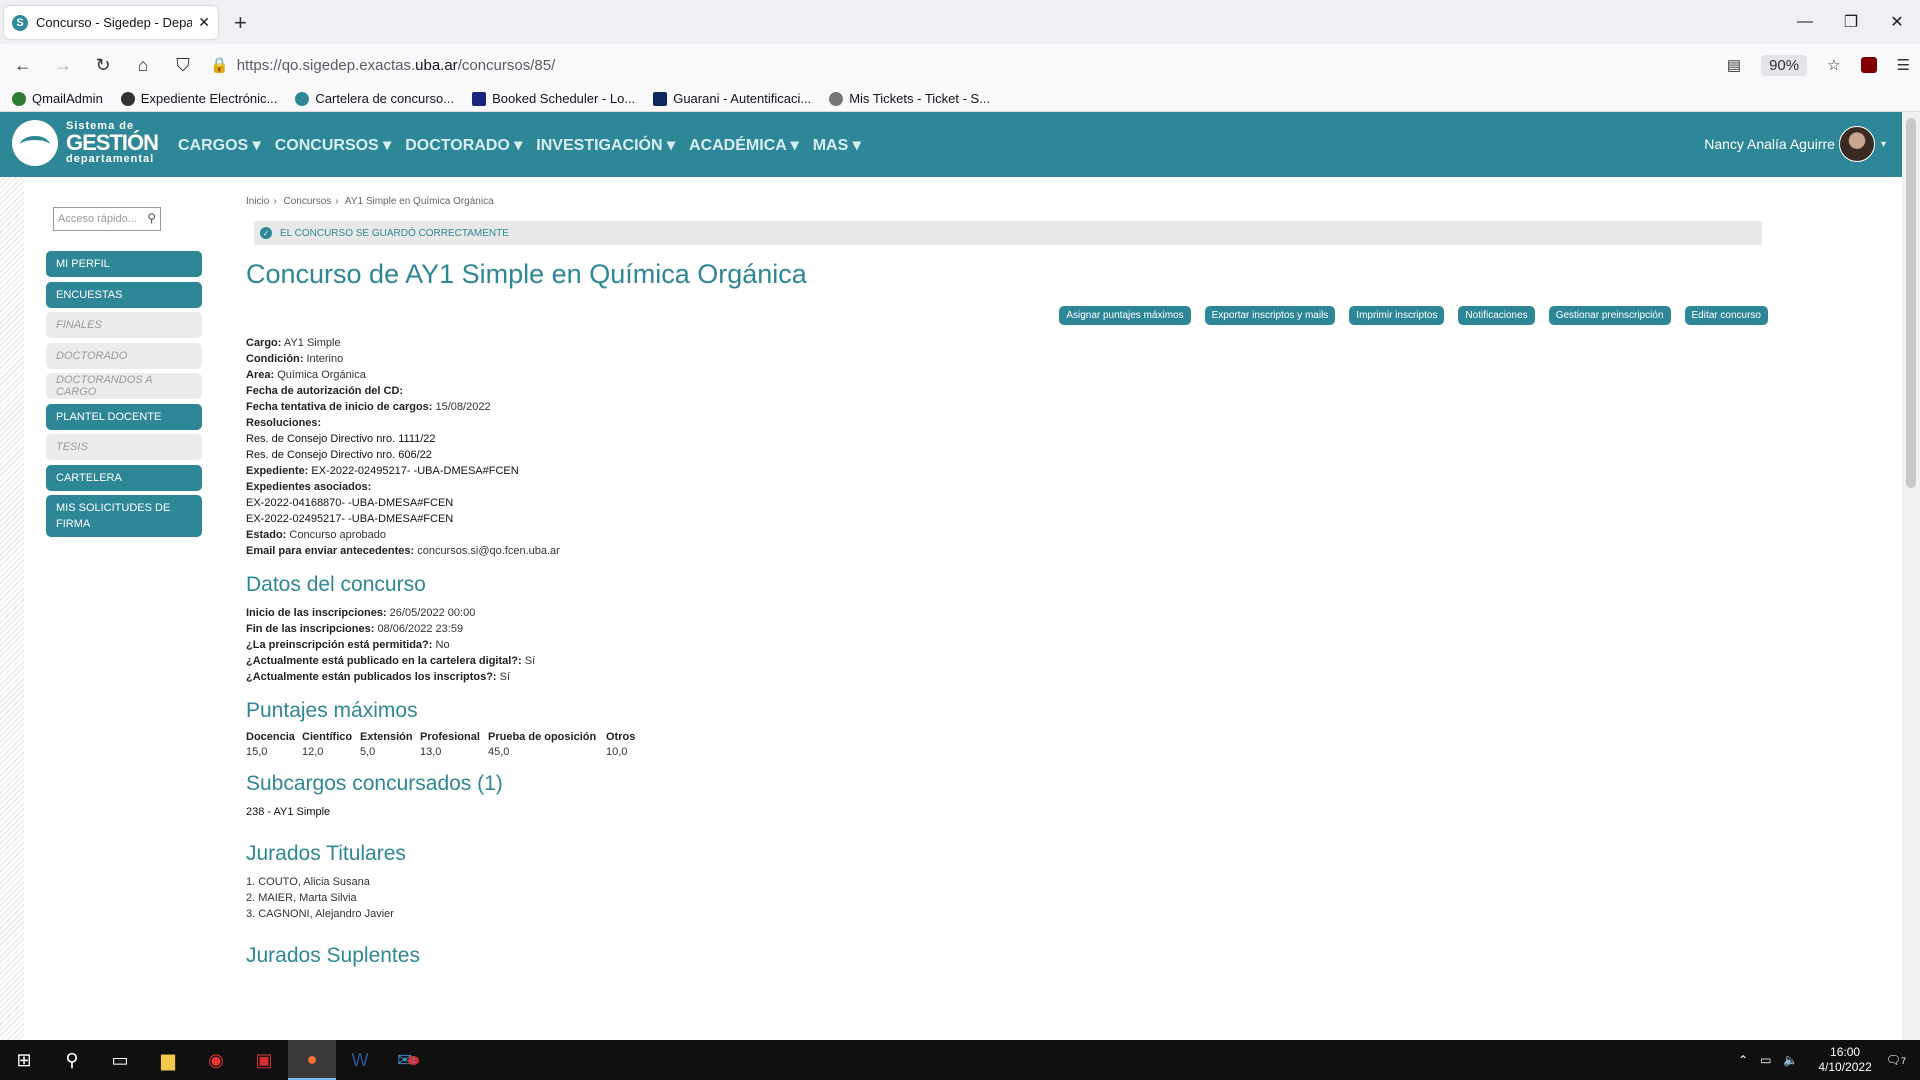 Image resolution: width=1920 pixels, height=1080 pixels. I want to click on network-icon: ▭, so click(1765, 1060).